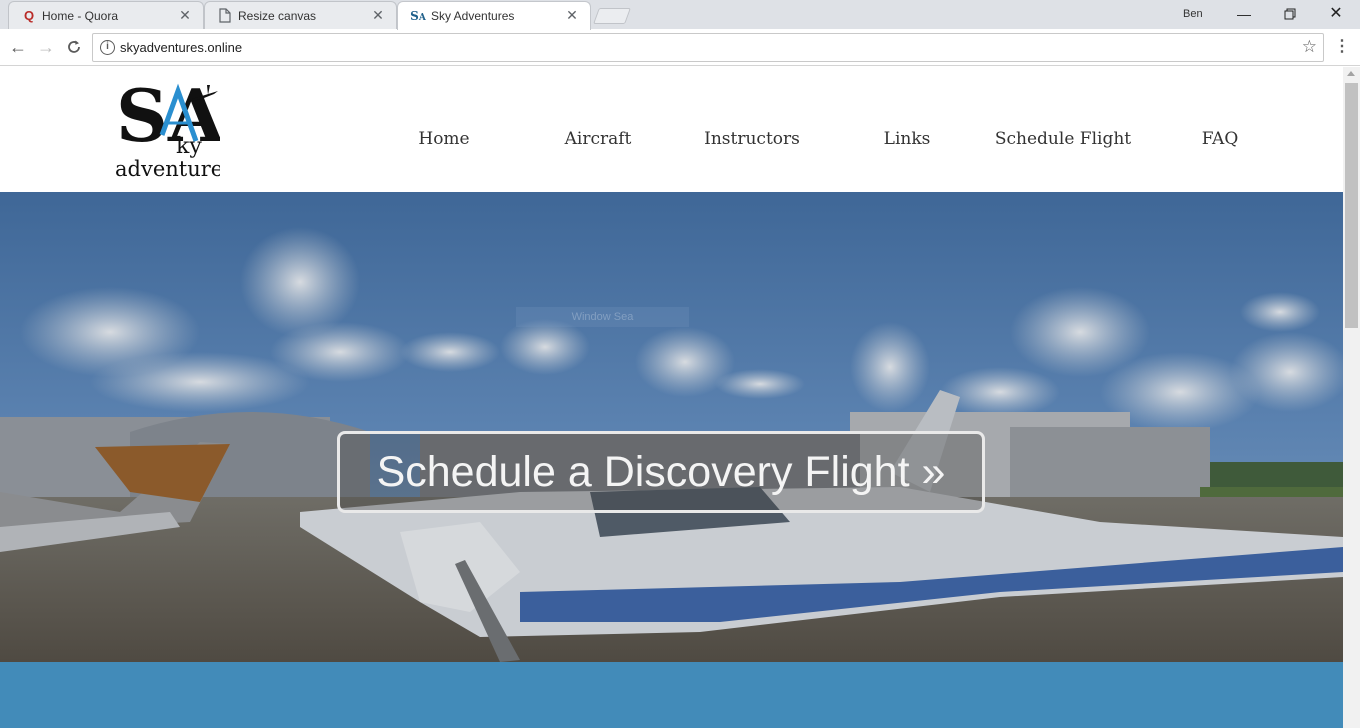  Describe the element at coordinates (443, 139) in the screenshot. I see `nav-home: Home` at that location.